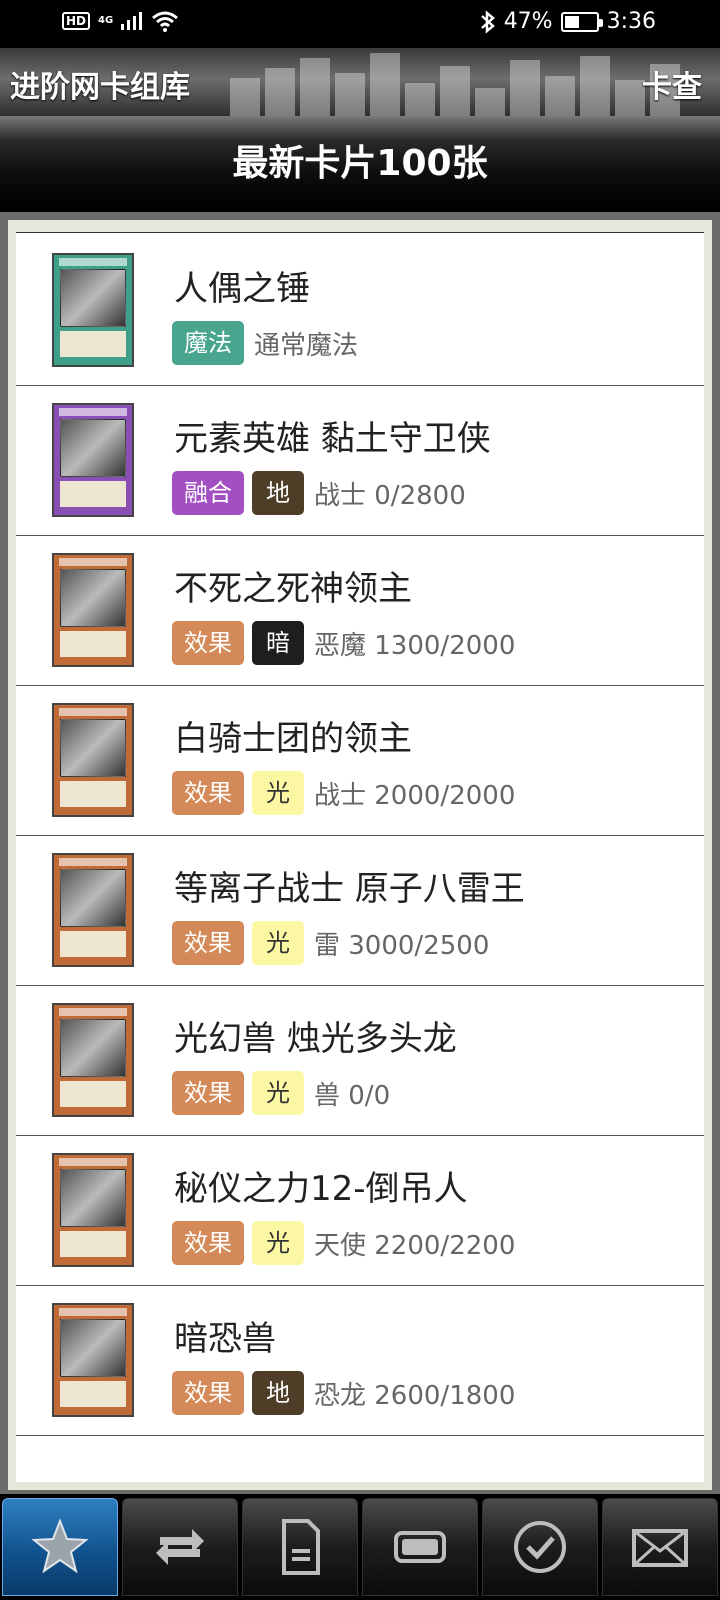 This screenshot has width=720, height=1600. I want to click on card-name: 人偶之锤, so click(242, 289).